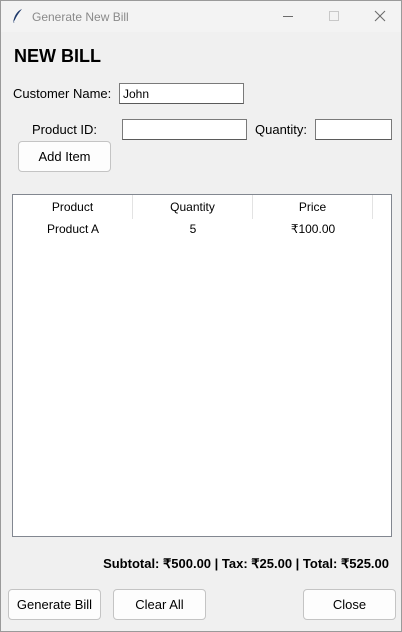 The width and height of the screenshot is (402, 632). I want to click on window-title: Generate New Bill, so click(80, 17).